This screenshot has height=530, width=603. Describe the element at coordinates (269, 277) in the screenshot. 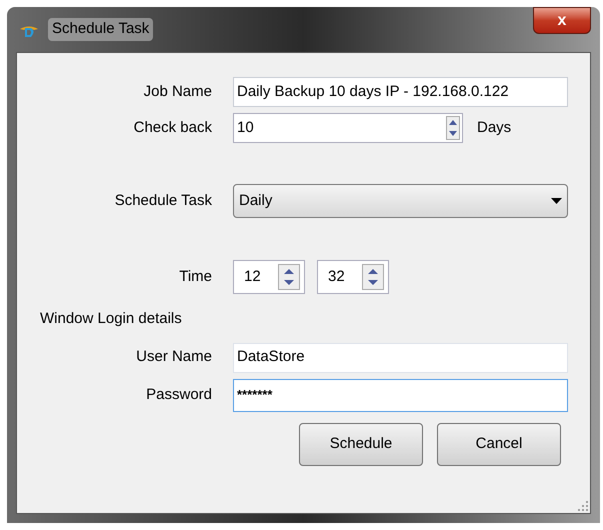

I see `hour-spinner: 12` at that location.